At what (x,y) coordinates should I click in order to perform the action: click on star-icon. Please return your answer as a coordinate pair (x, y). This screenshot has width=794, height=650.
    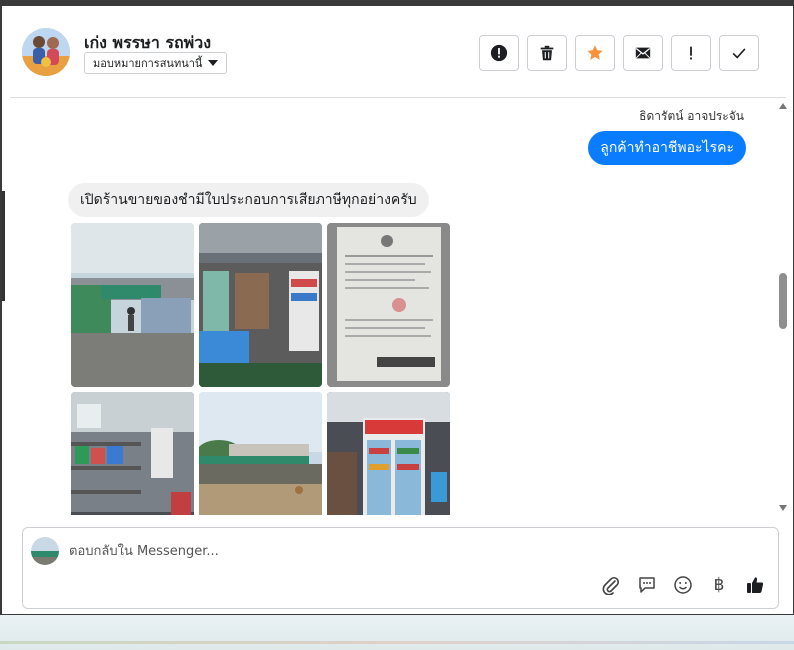
    Looking at the image, I should click on (595, 52).